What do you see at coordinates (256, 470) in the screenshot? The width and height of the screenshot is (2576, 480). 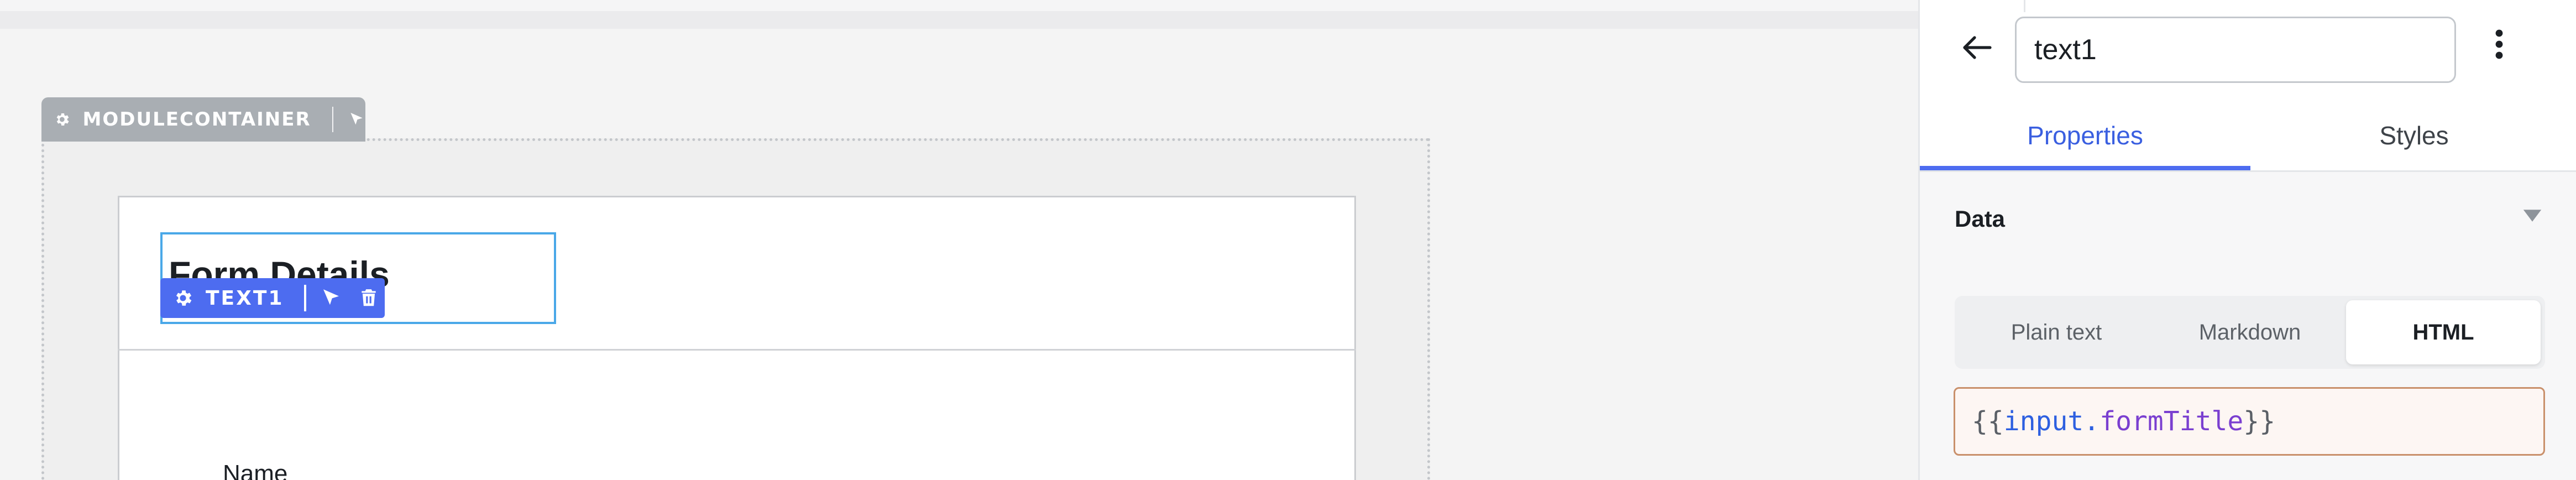 I see `name-field-label: Name` at bounding box center [256, 470].